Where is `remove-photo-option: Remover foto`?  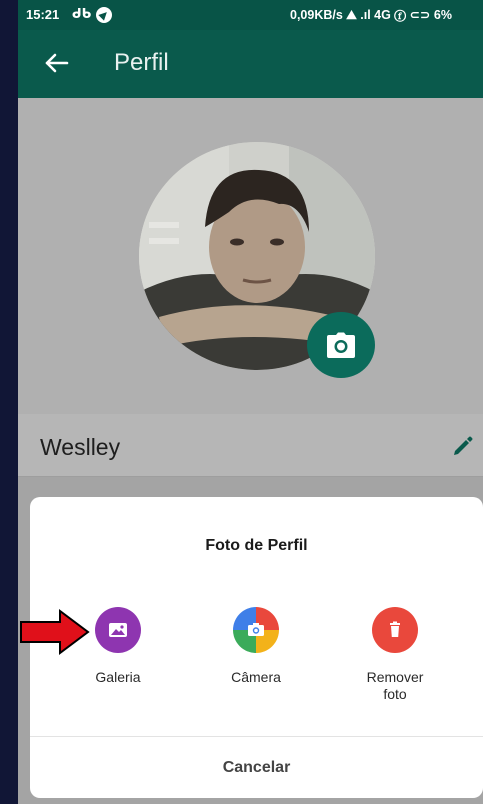 remove-photo-option: Remover foto is located at coordinates (395, 655).